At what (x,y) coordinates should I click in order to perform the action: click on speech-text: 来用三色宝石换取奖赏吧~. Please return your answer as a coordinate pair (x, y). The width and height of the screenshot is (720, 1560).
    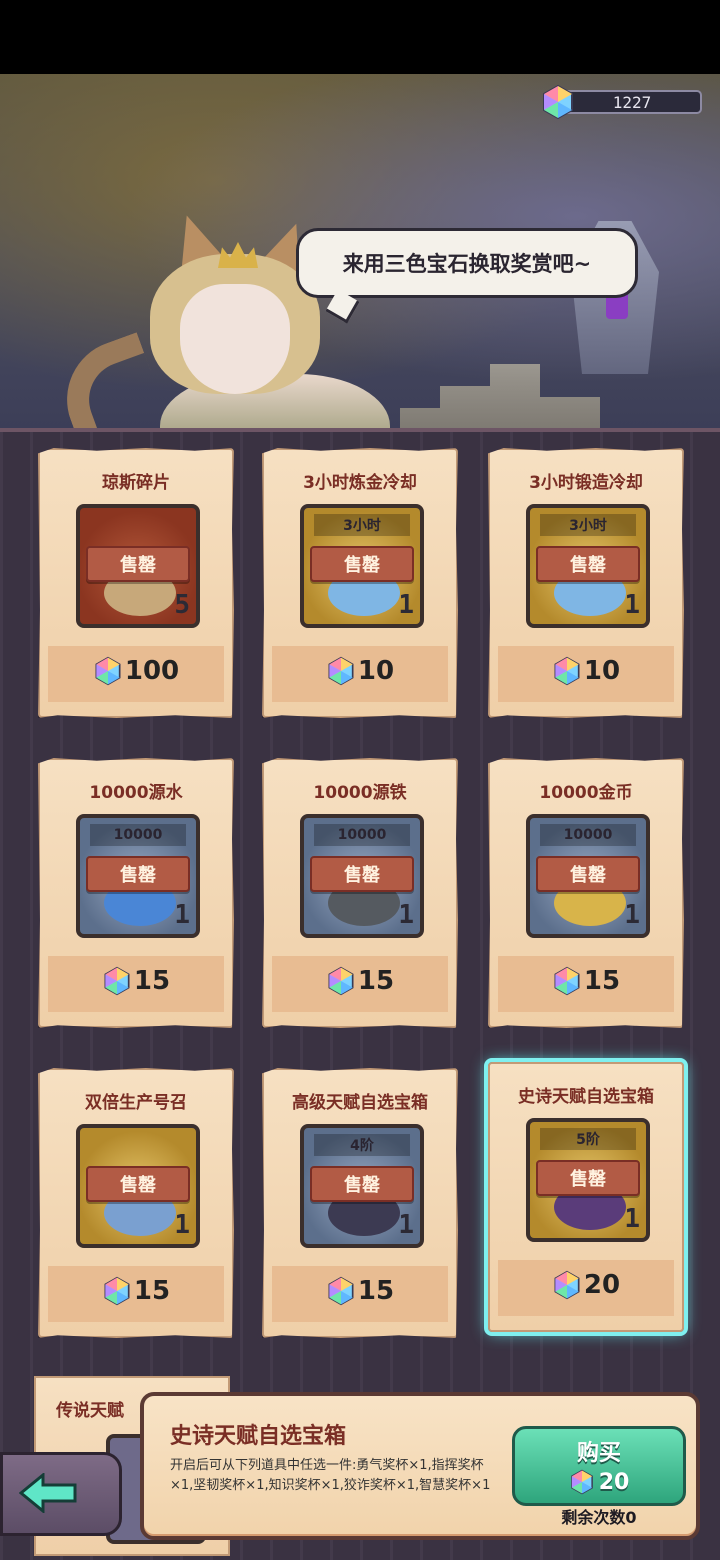
    Looking at the image, I should click on (467, 264).